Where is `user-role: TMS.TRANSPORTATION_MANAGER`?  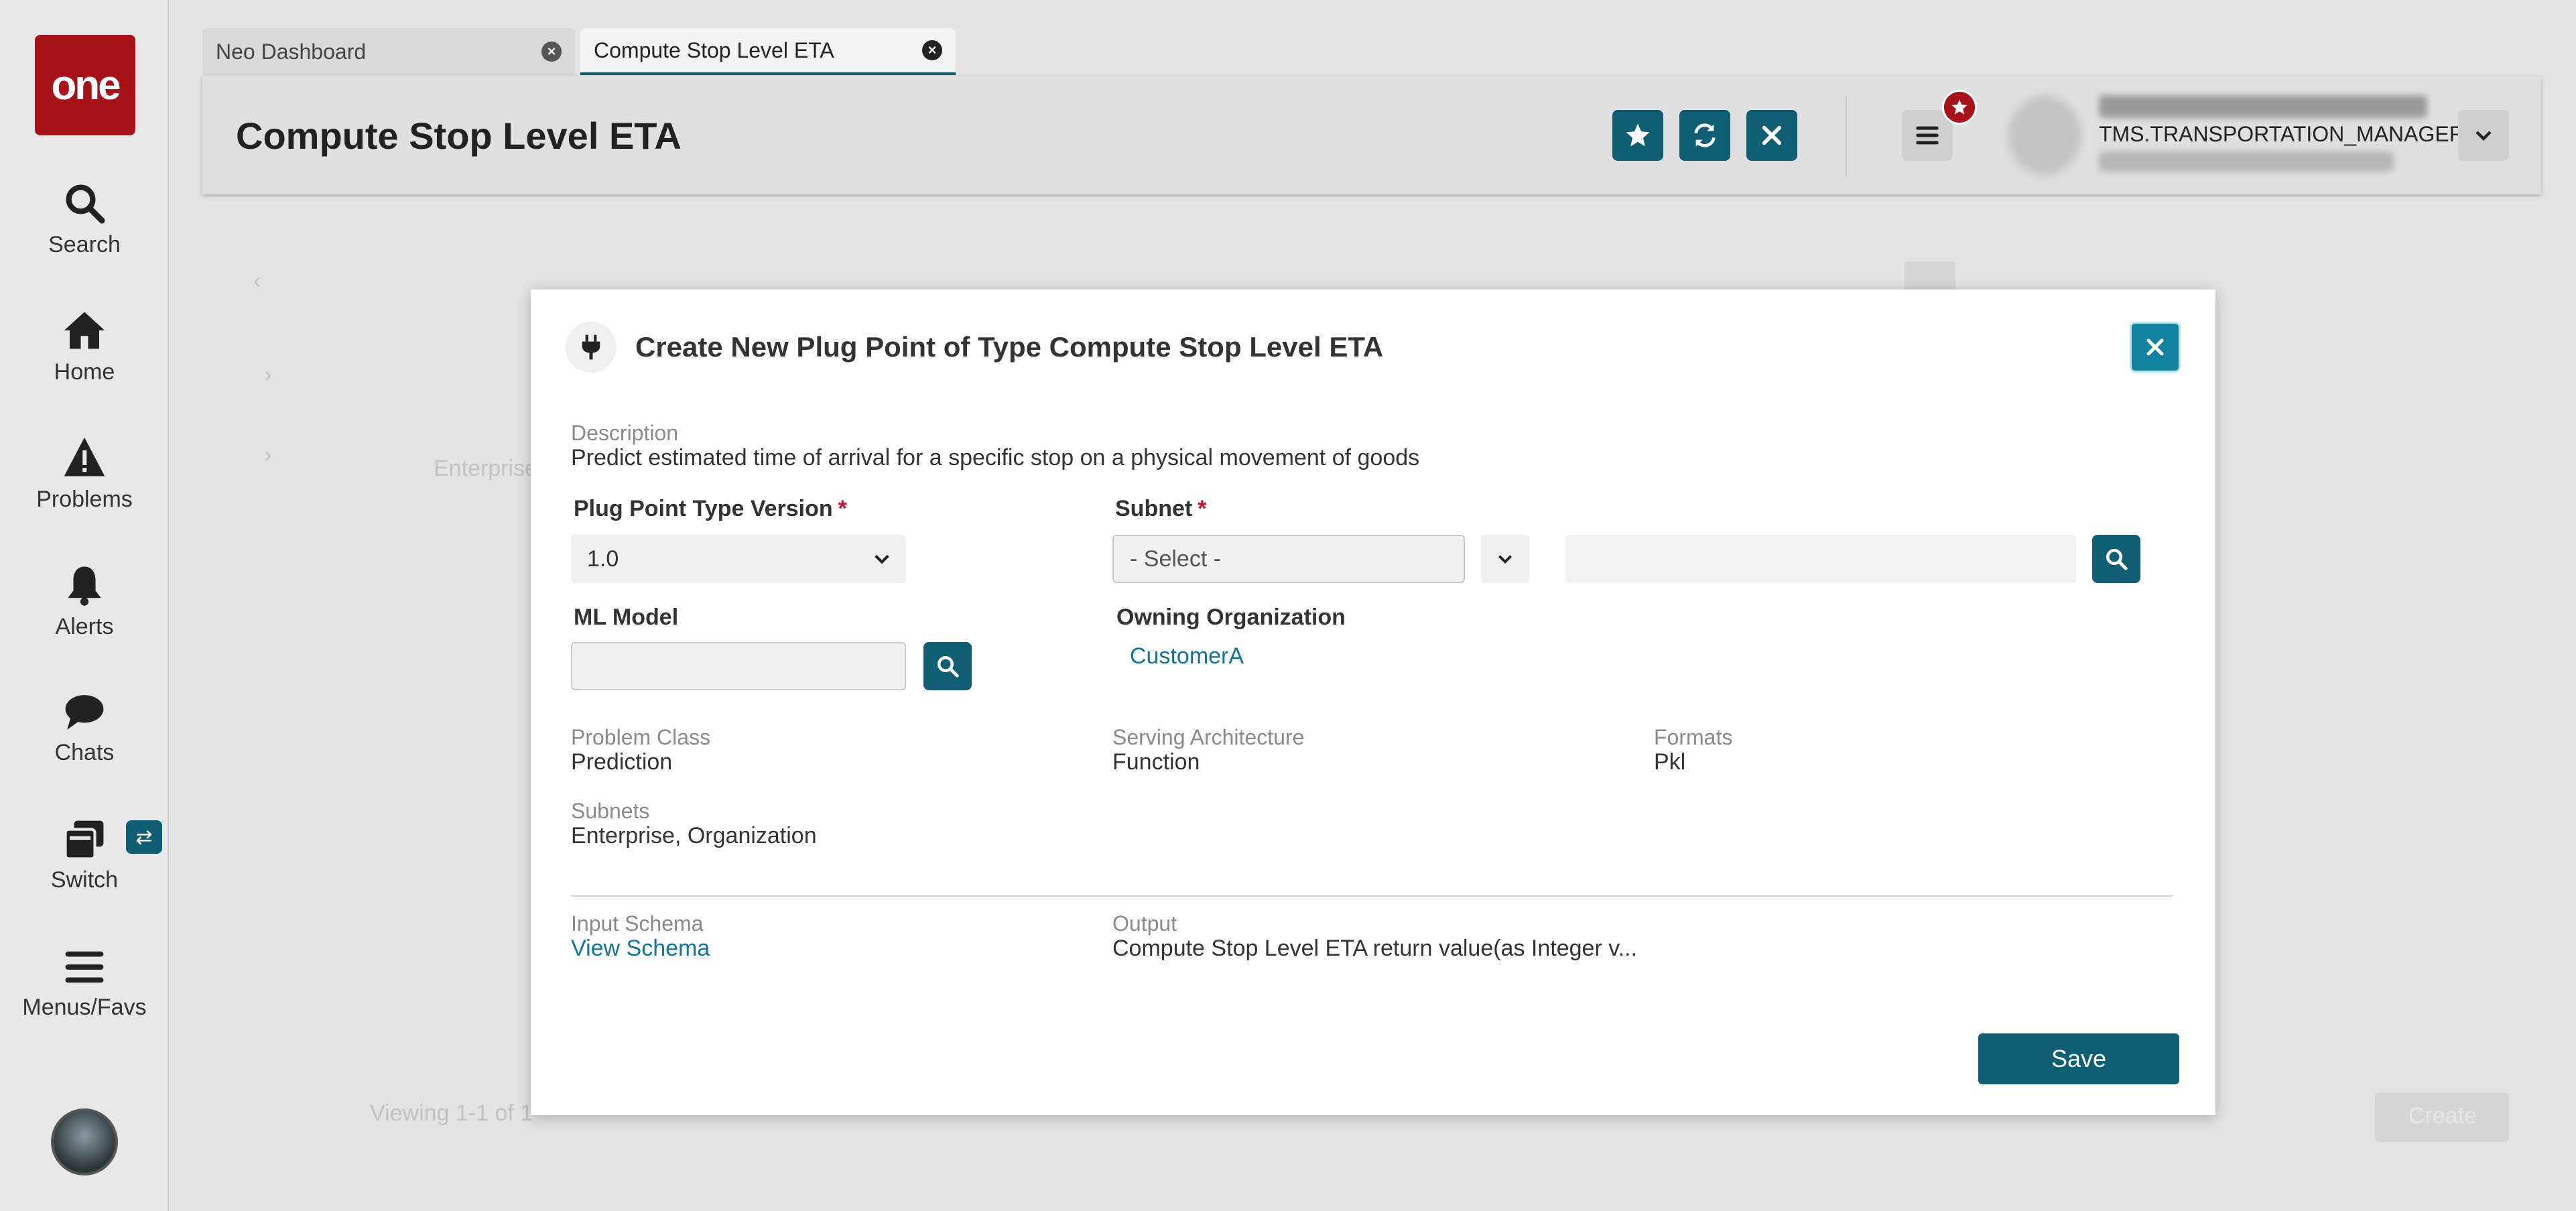
user-role: TMS.TRANSPORTATION_MANAGER is located at coordinates (2282, 134).